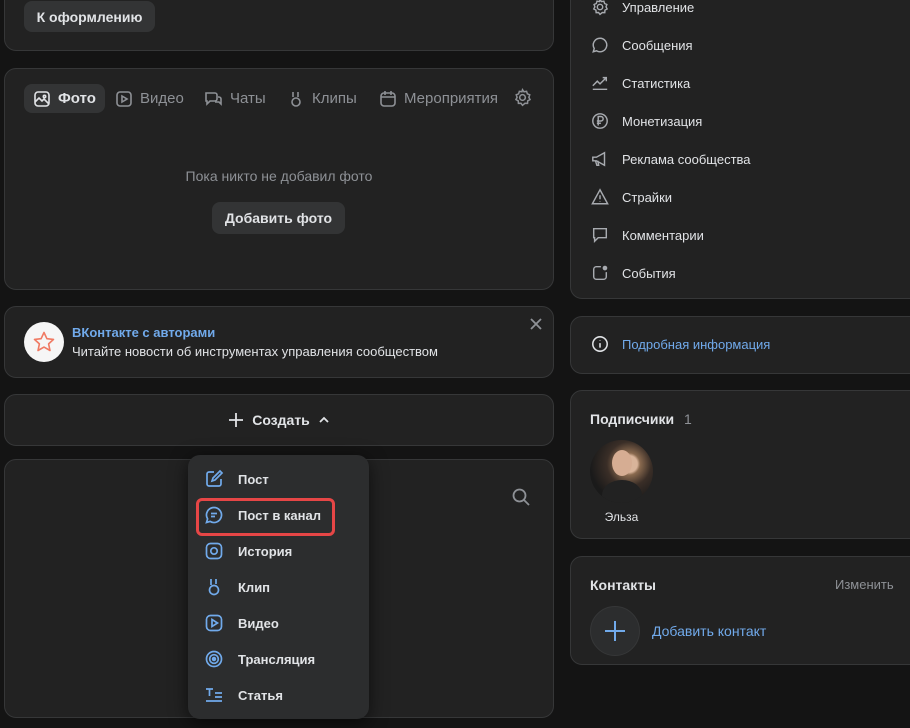 This screenshot has height=728, width=910. What do you see at coordinates (265, 551) in the screenshot?
I see `dropdown-item-label: История` at bounding box center [265, 551].